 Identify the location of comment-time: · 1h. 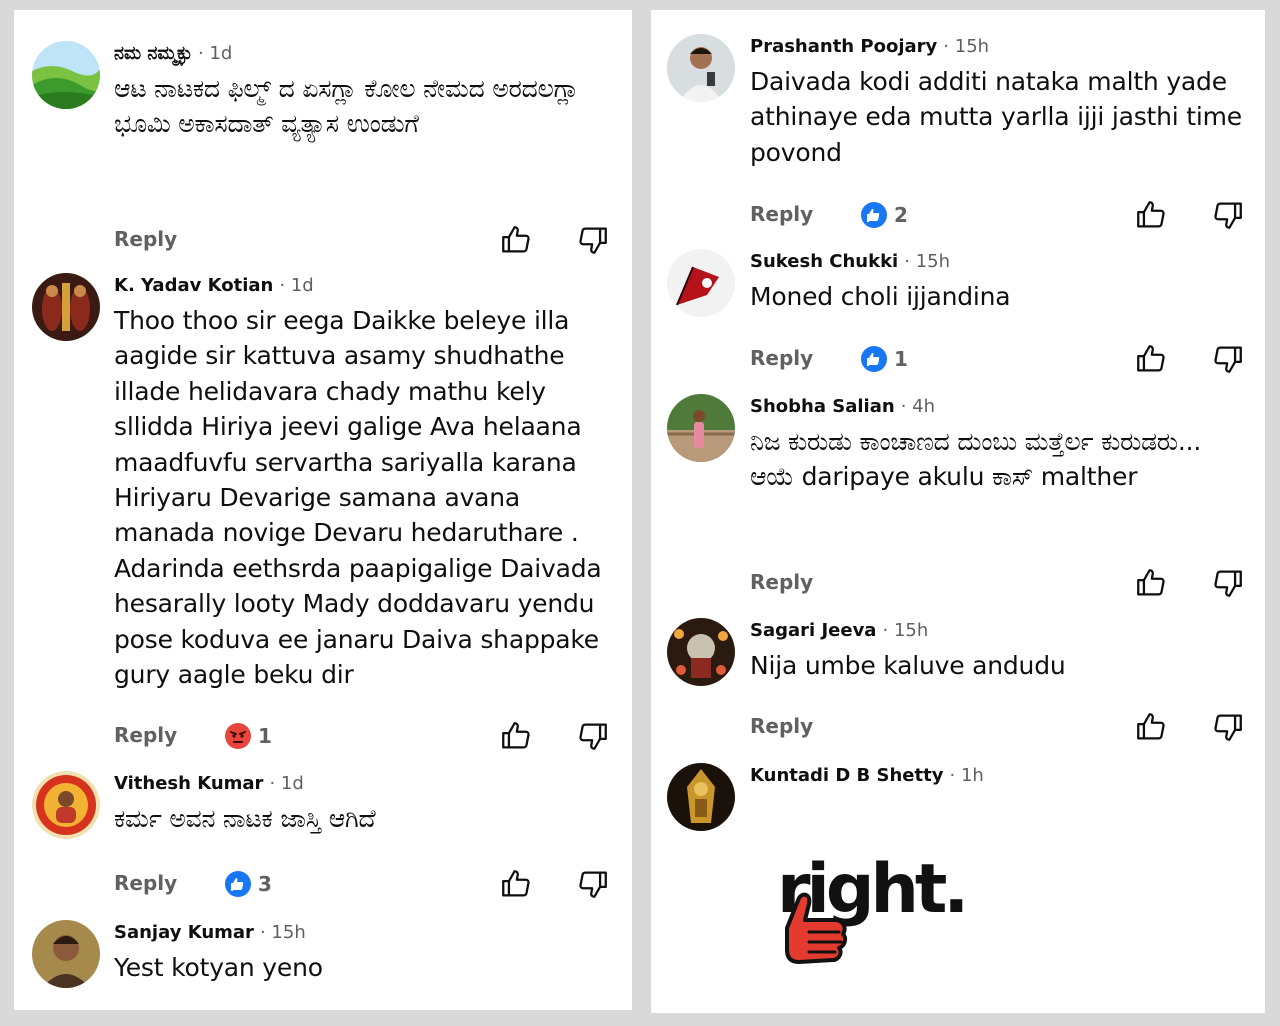
(966, 775).